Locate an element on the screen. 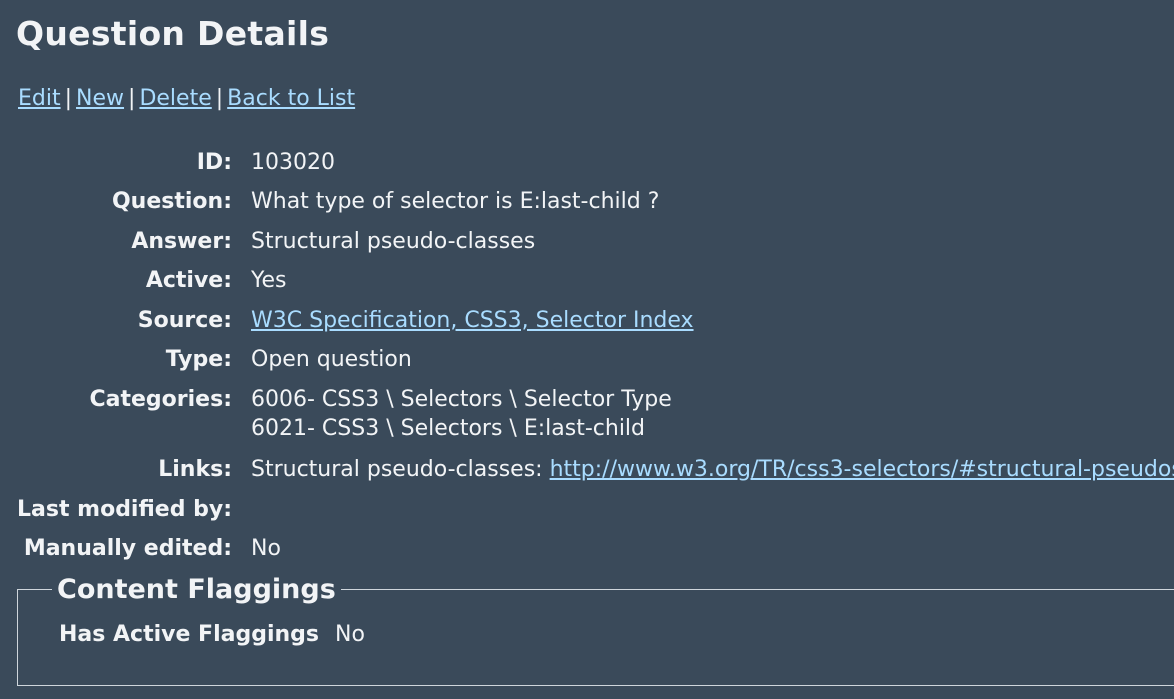  new-link: New is located at coordinates (100, 98).